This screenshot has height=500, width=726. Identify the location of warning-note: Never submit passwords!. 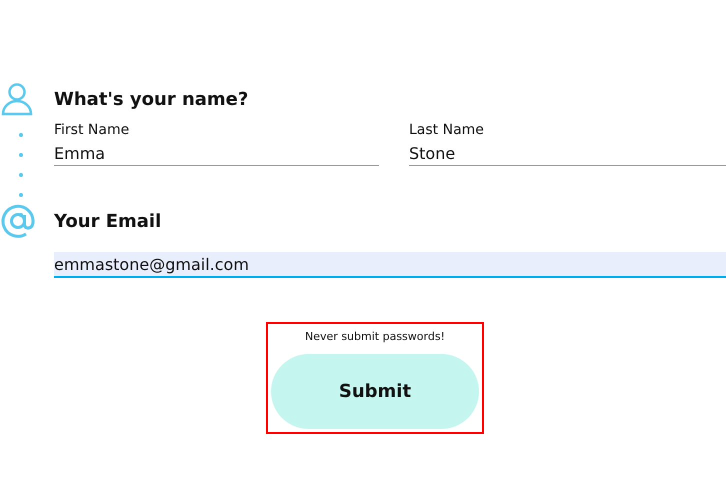
(375, 337).